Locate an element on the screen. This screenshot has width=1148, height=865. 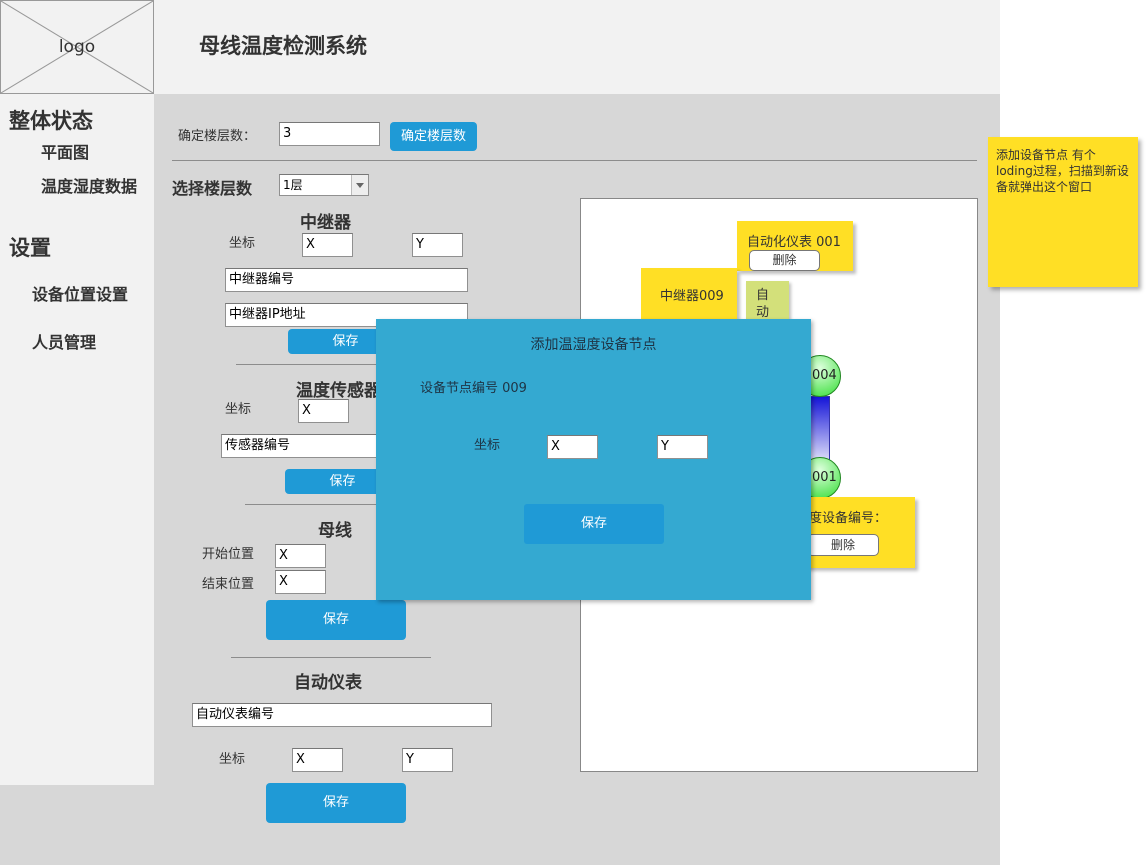
meter-section-title: 自动仪表 is located at coordinates (328, 683).